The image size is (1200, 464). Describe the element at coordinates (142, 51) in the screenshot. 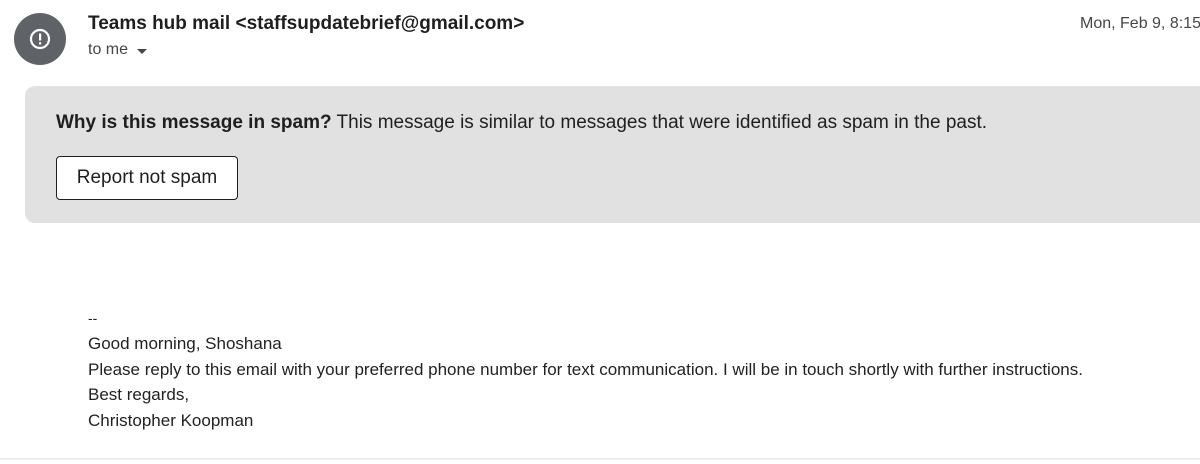

I see `chevron-down-icon` at that location.